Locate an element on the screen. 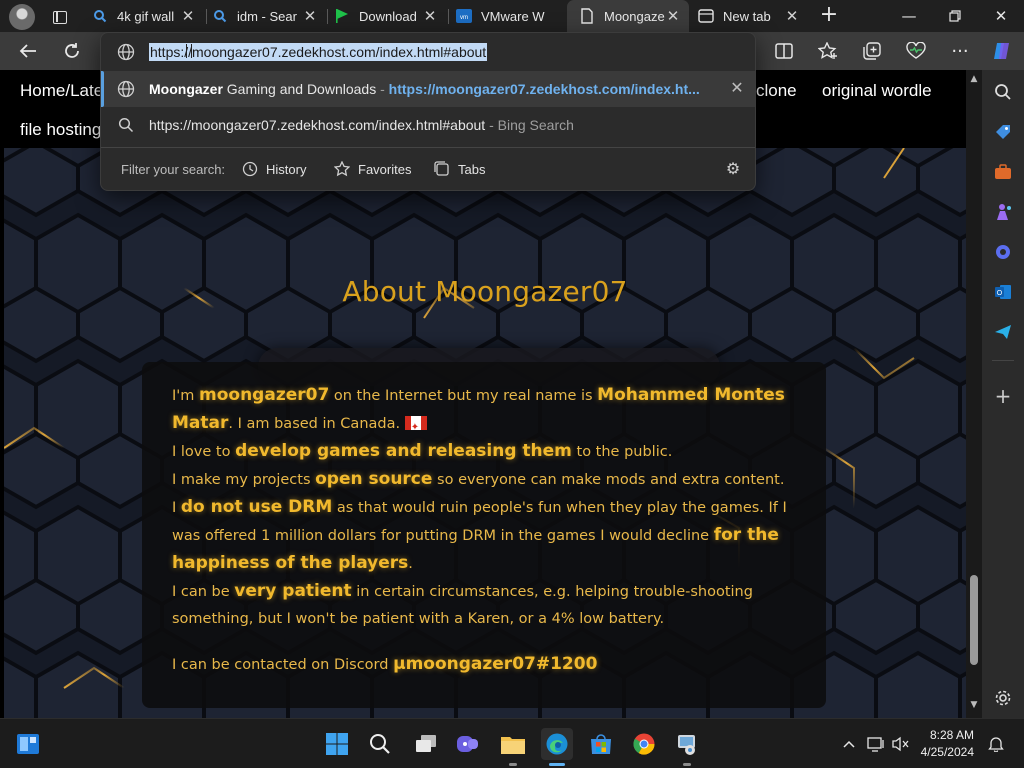  history-clock-icon is located at coordinates (250, 169).